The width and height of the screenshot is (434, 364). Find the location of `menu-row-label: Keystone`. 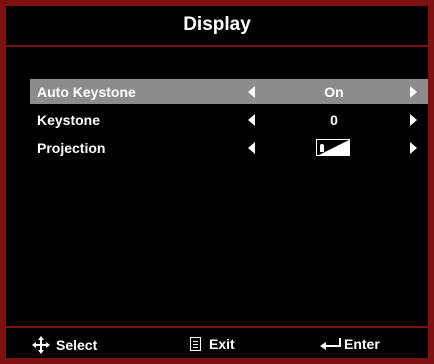

menu-row-label: Keystone is located at coordinates (69, 120).